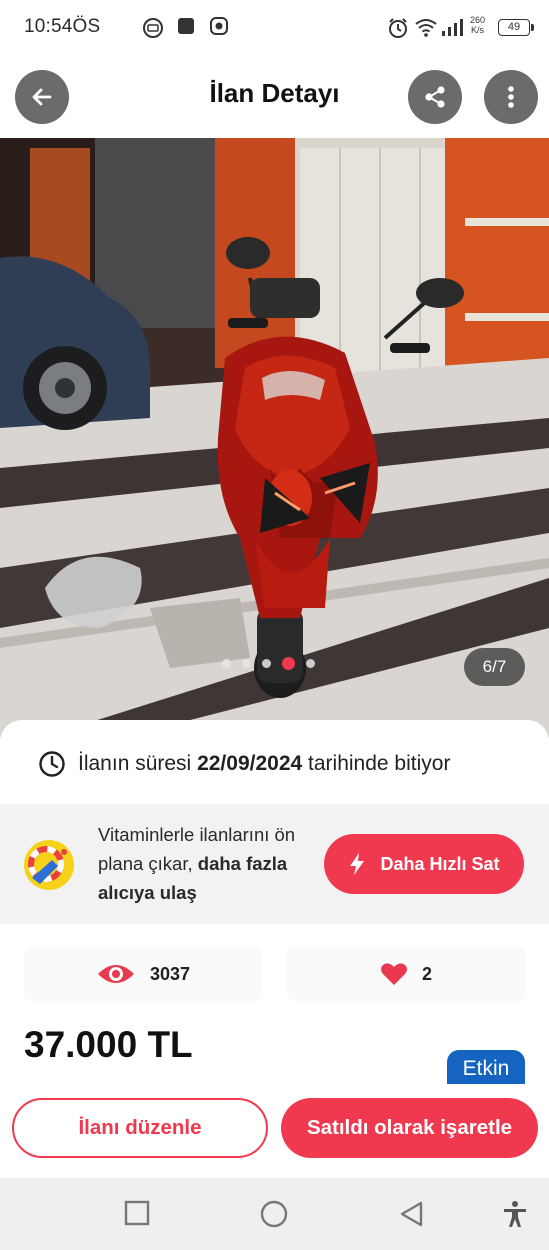 The image size is (549, 1250). What do you see at coordinates (393, 974) in the screenshot?
I see `heart-icon` at bounding box center [393, 974].